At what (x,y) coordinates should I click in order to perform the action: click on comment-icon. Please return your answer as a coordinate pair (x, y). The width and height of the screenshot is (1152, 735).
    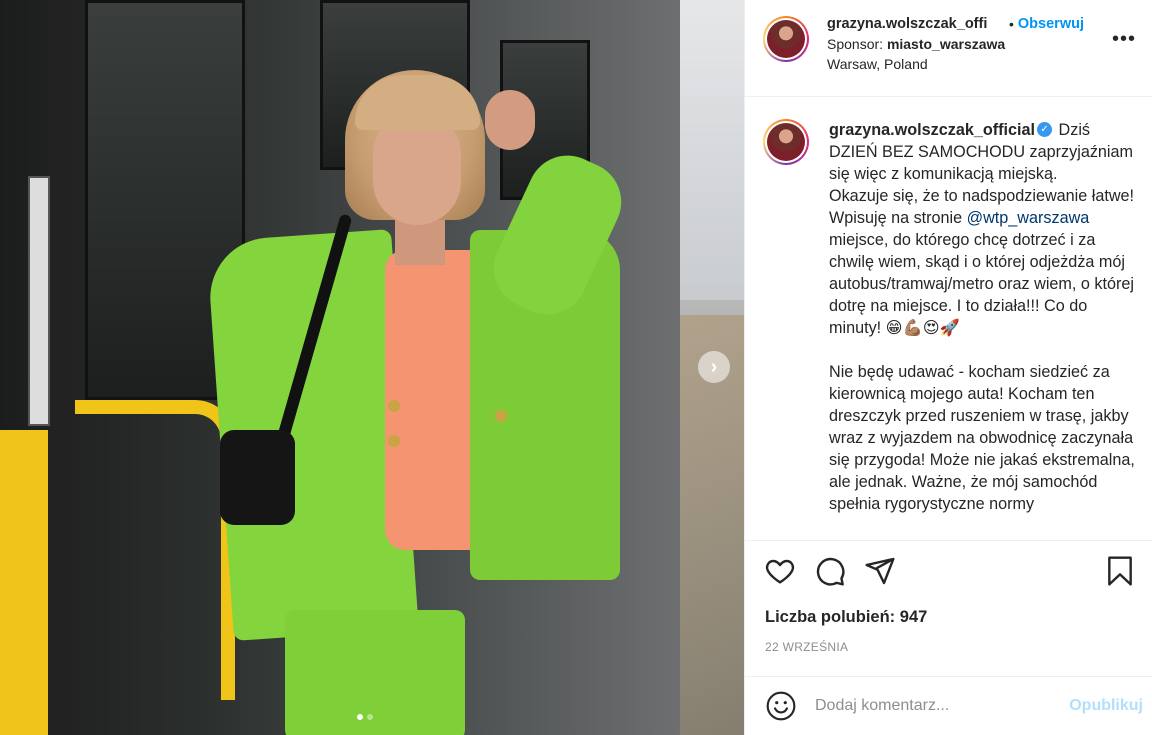
    Looking at the image, I should click on (830, 571).